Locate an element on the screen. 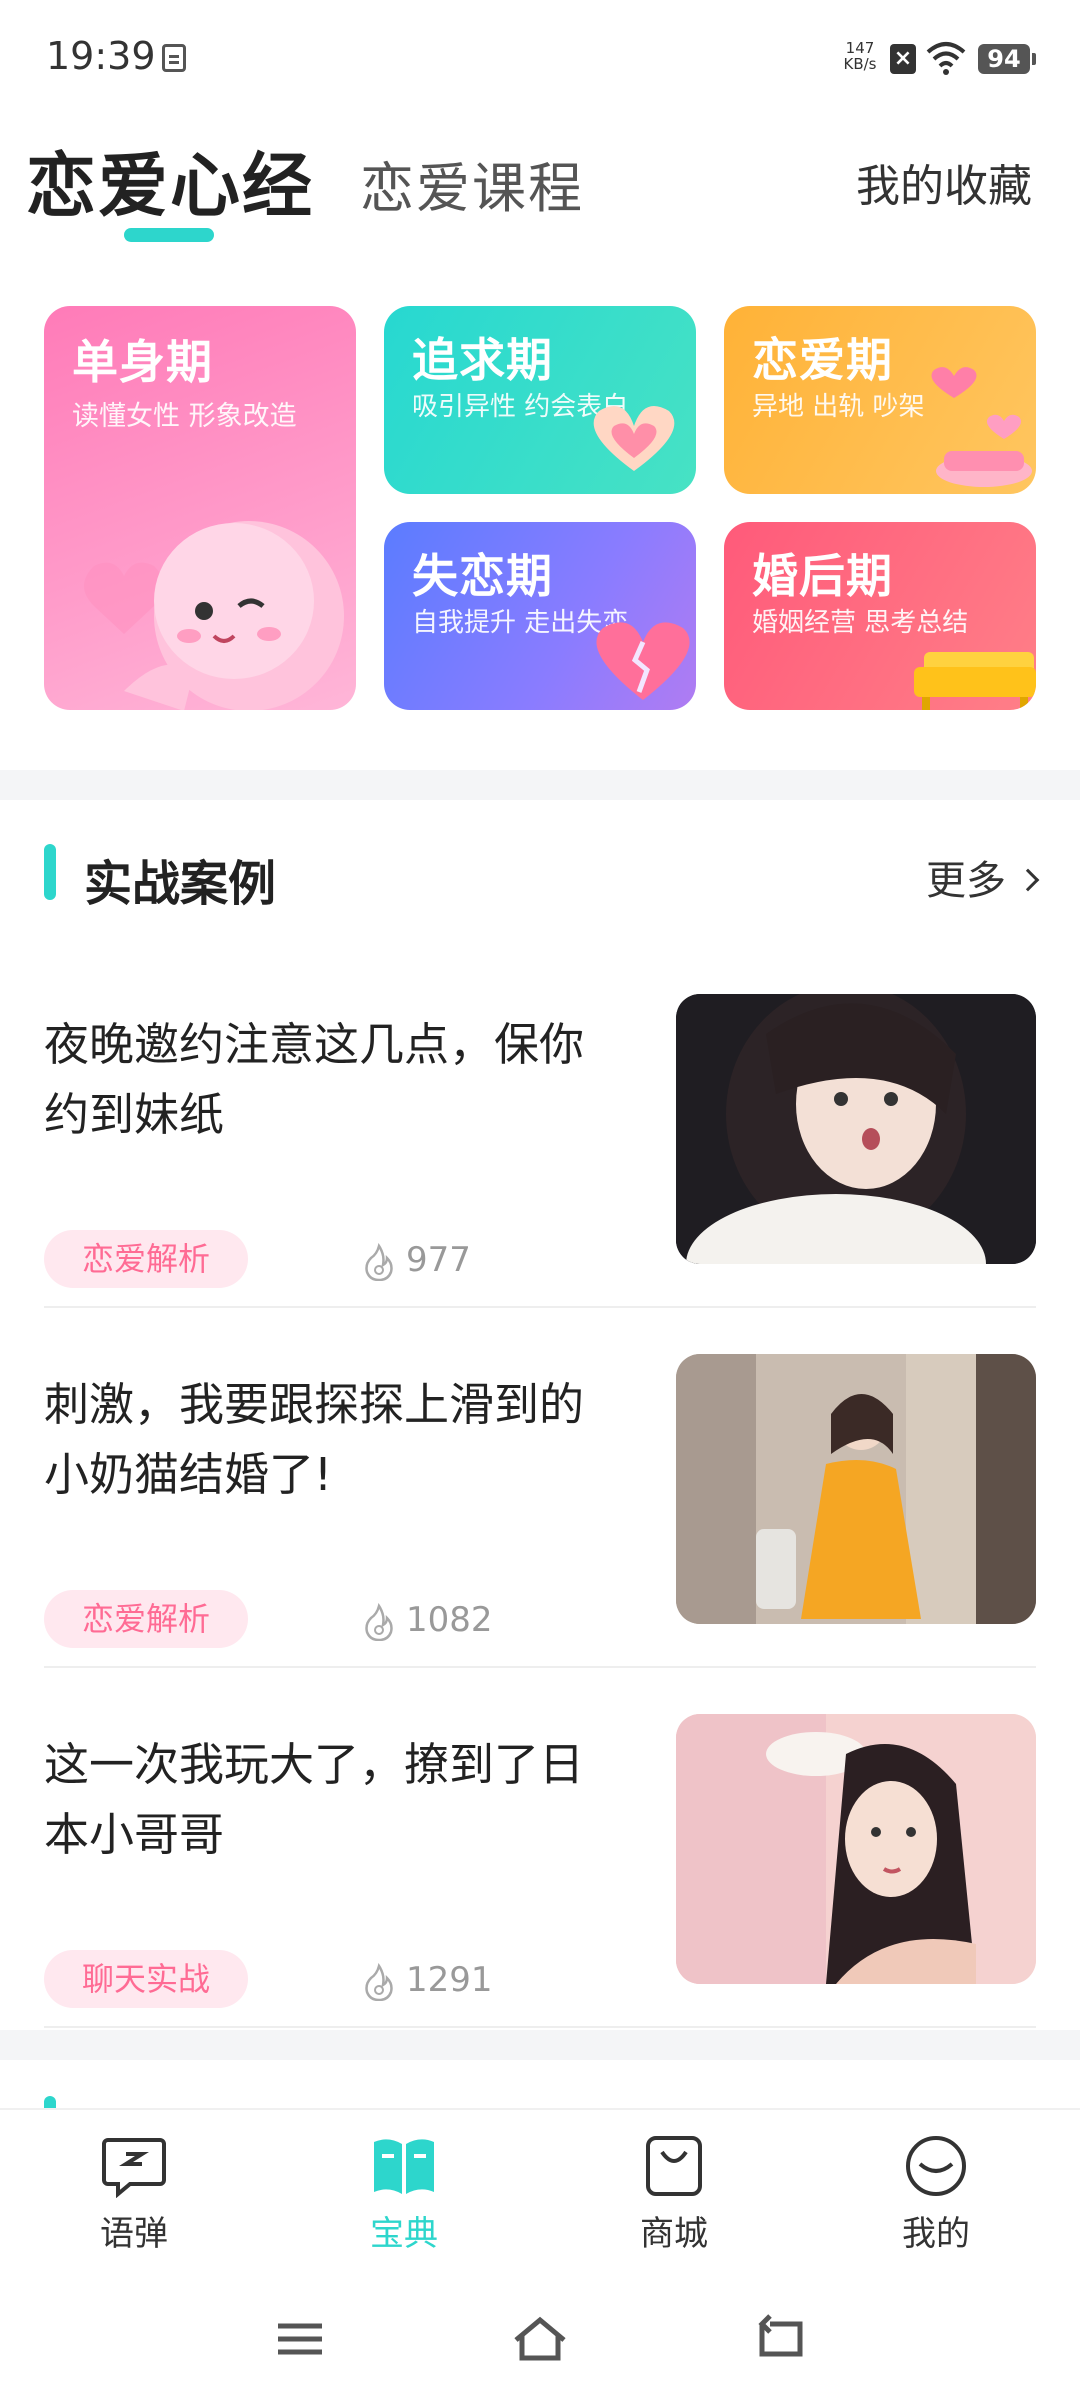 The width and height of the screenshot is (1080, 2400). status-time: 19:39 is located at coordinates (101, 56).